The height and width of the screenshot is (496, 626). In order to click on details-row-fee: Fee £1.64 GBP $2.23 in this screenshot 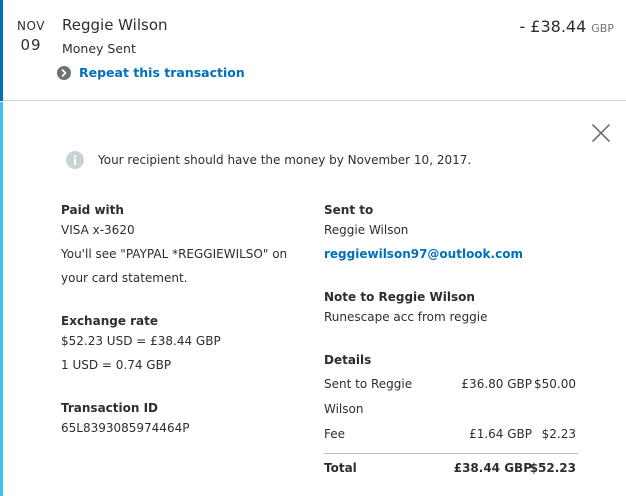, I will do `click(459, 434)`.